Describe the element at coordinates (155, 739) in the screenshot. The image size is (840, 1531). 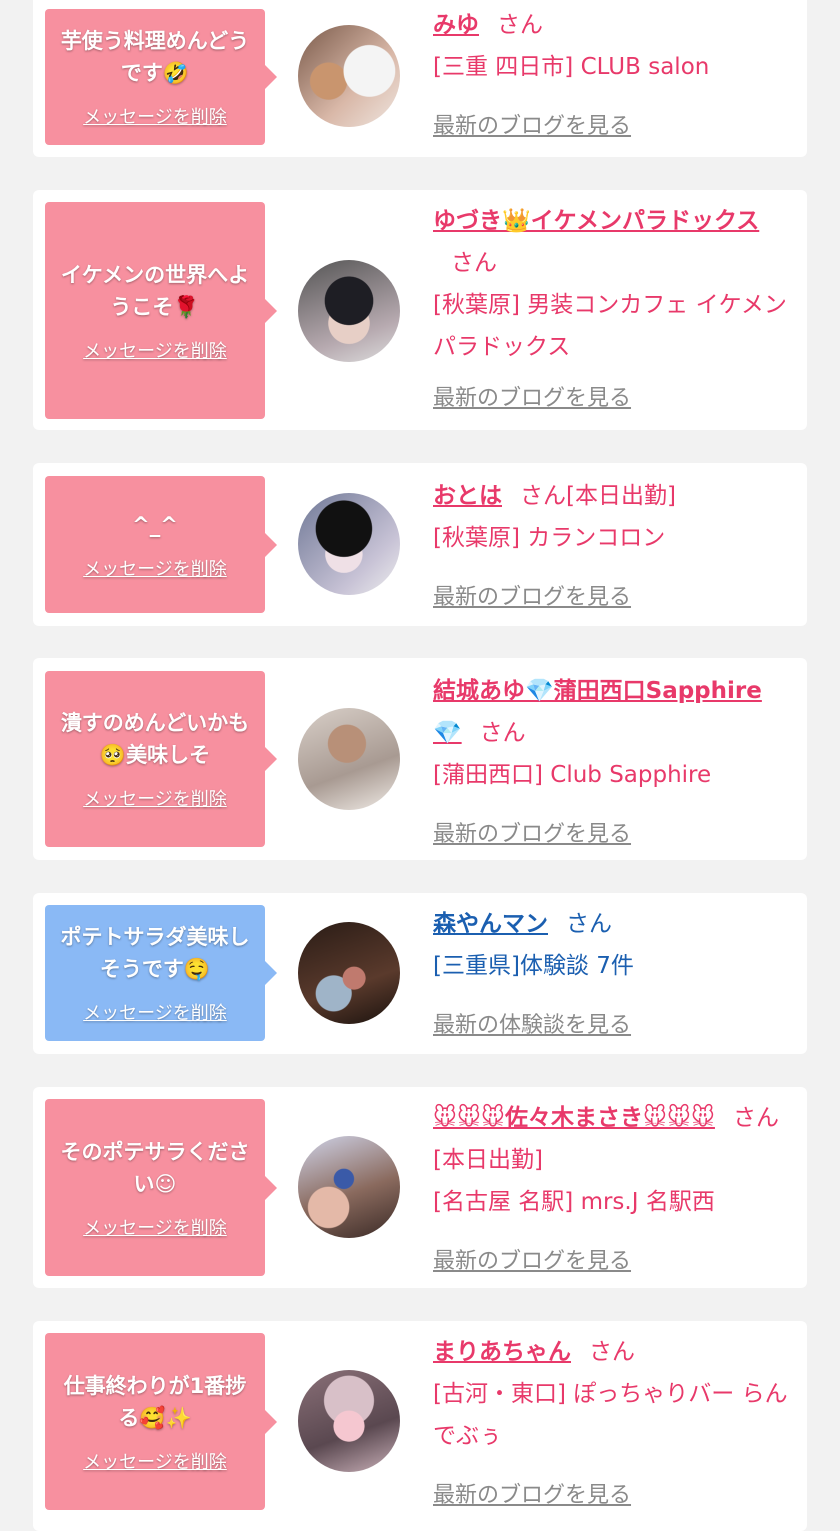
I see `message-text: 潰すのめんどいかも🥺美味しそ` at that location.